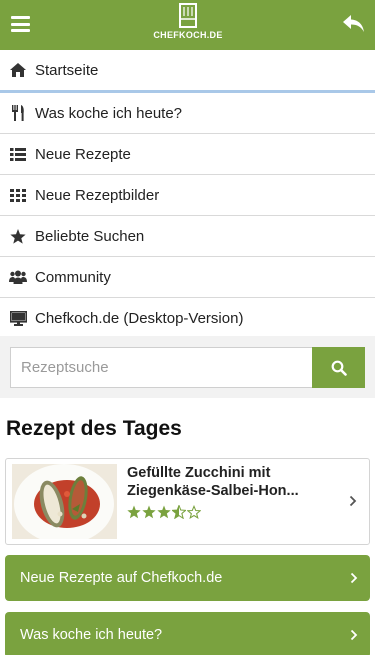 This screenshot has width=375, height=655. I want to click on section-title: Rezept des Tages, so click(94, 428).